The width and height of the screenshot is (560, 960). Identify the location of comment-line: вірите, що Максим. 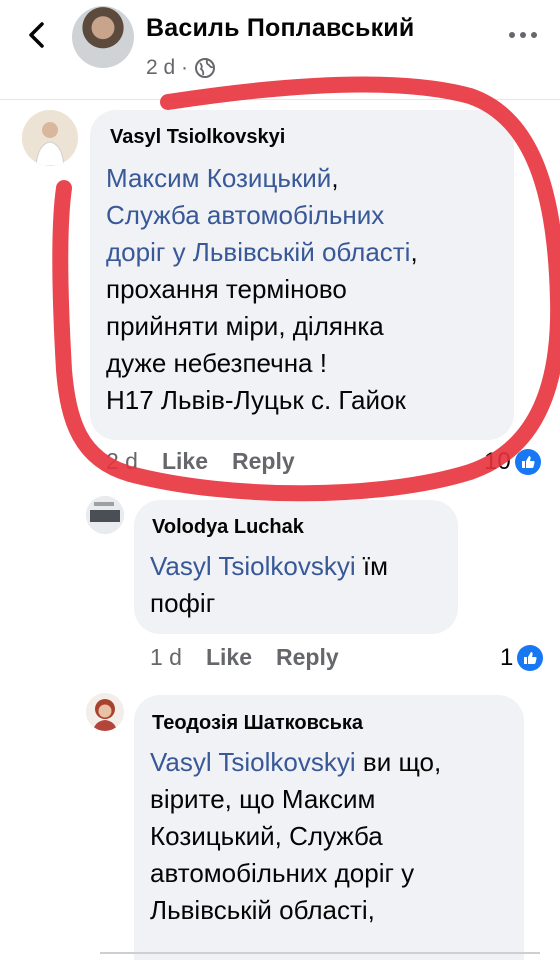
(263, 799).